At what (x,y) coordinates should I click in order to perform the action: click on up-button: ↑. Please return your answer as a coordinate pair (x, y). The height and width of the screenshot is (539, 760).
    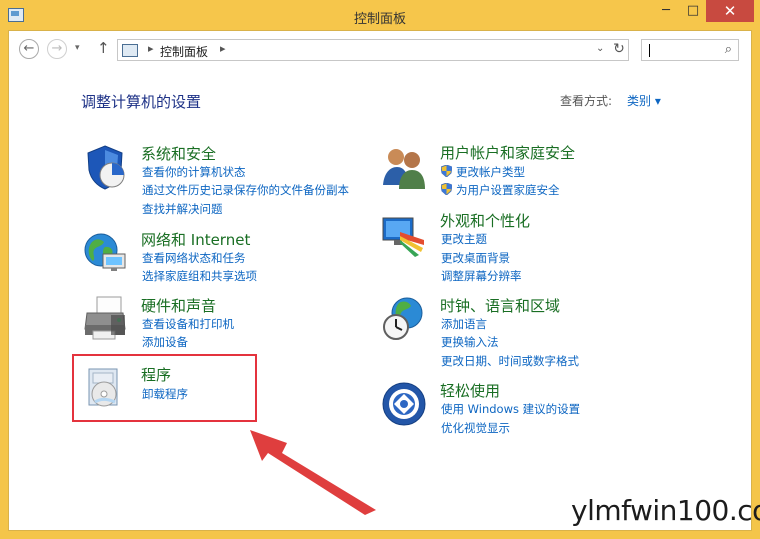
    Looking at the image, I should click on (103, 48).